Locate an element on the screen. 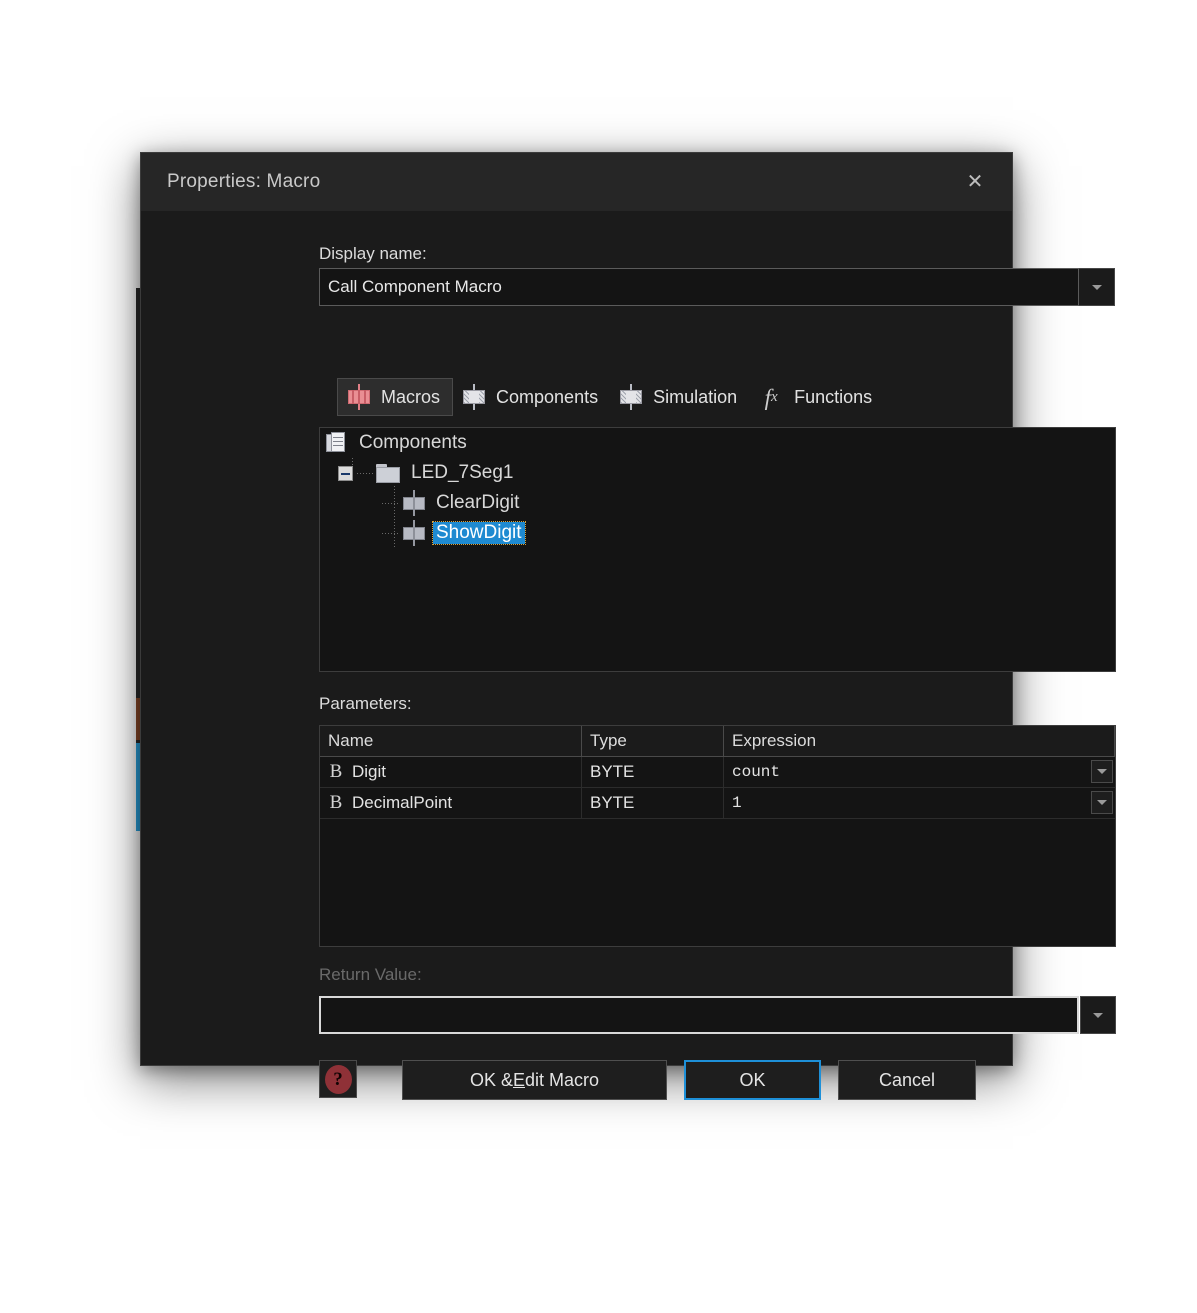 The image size is (1197, 1313). tree-node-led7seg1-label: LED_7Seg1 is located at coordinates (462, 472).